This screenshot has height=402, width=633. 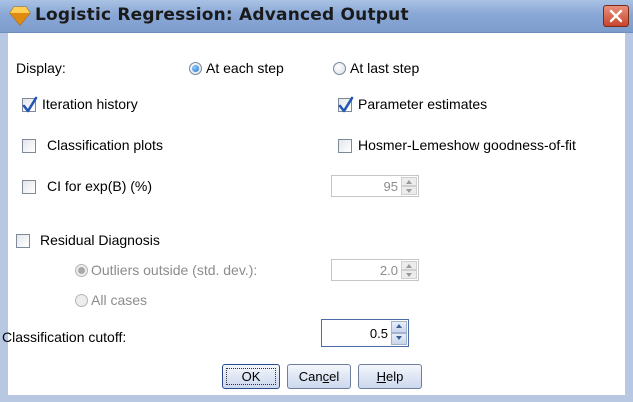 I want to click on close-button, so click(x=616, y=16).